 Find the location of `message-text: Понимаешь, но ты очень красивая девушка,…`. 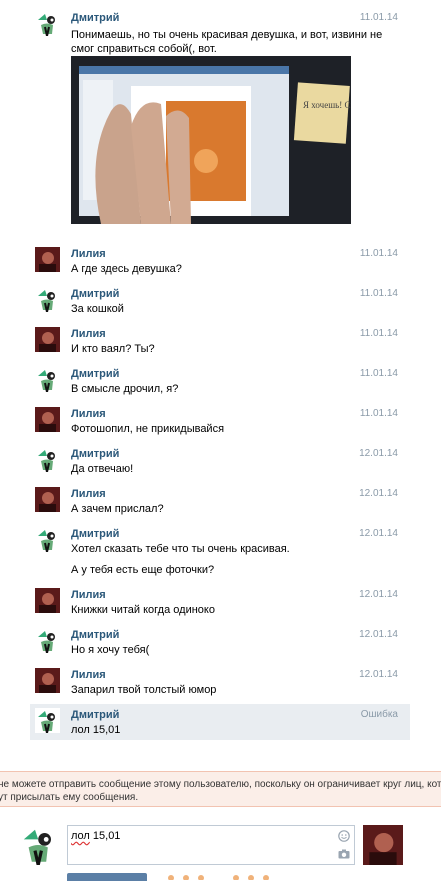

message-text: Понимаешь, но ты очень красивая девушка,… is located at coordinates (227, 35).